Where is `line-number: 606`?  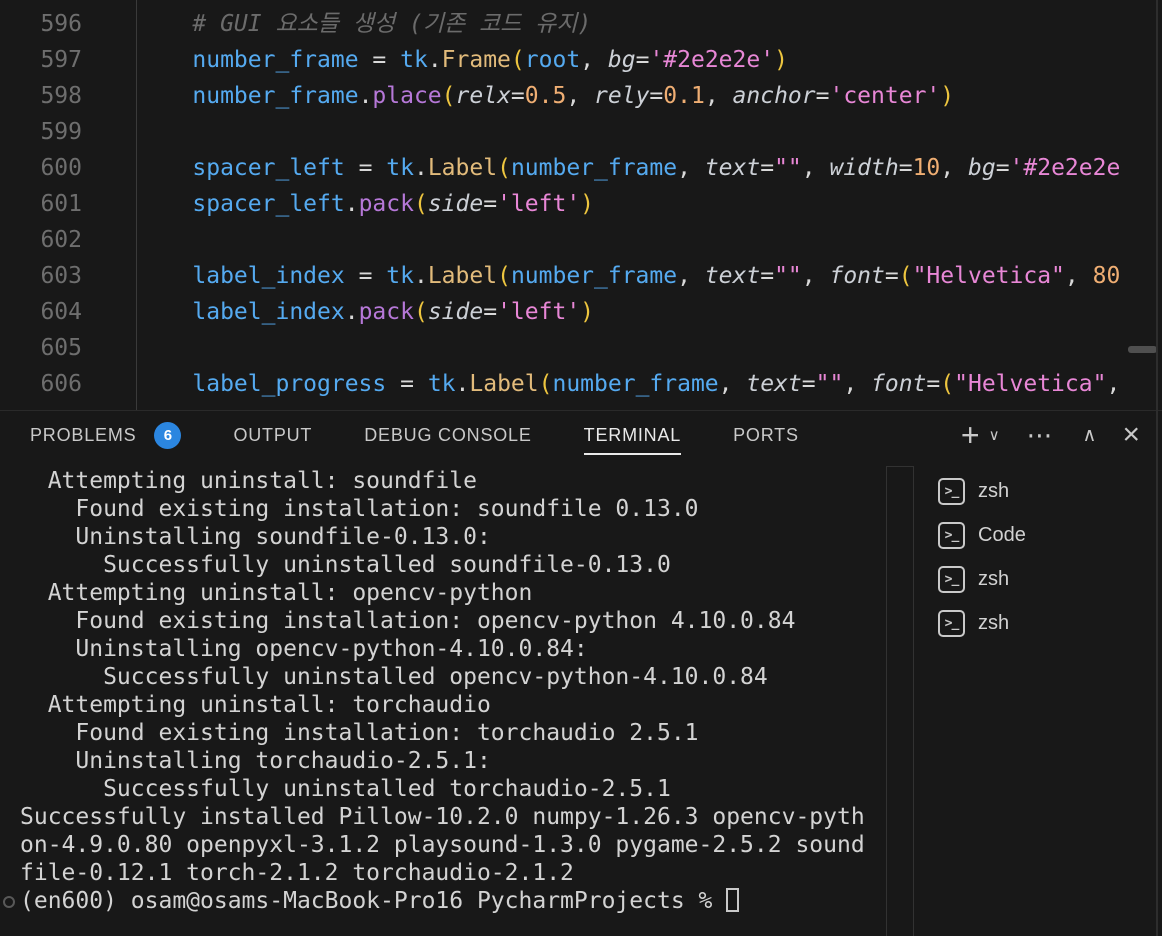
line-number: 606 is located at coordinates (41, 384).